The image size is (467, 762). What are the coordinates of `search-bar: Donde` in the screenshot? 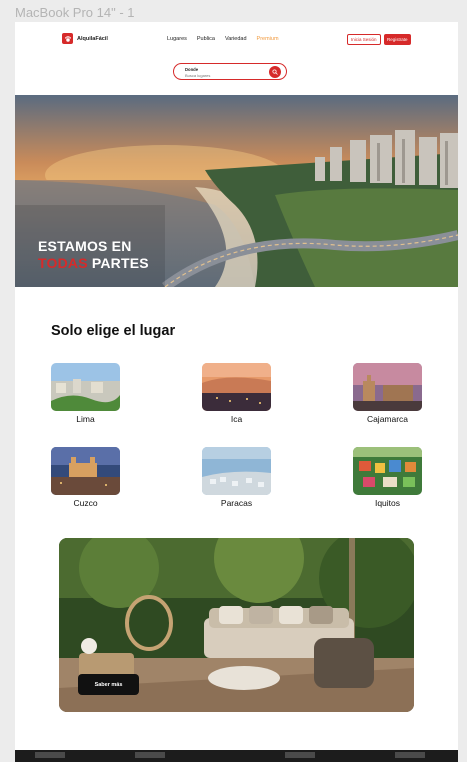 It's located at (230, 71).